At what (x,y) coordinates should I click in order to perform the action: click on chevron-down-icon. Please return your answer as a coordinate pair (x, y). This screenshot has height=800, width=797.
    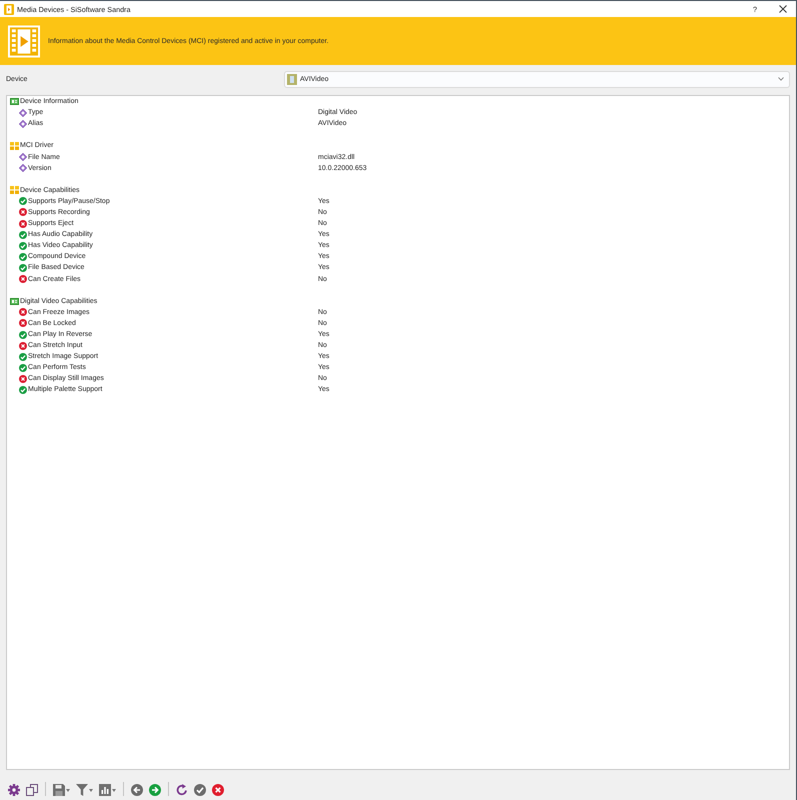
    Looking at the image, I should click on (781, 79).